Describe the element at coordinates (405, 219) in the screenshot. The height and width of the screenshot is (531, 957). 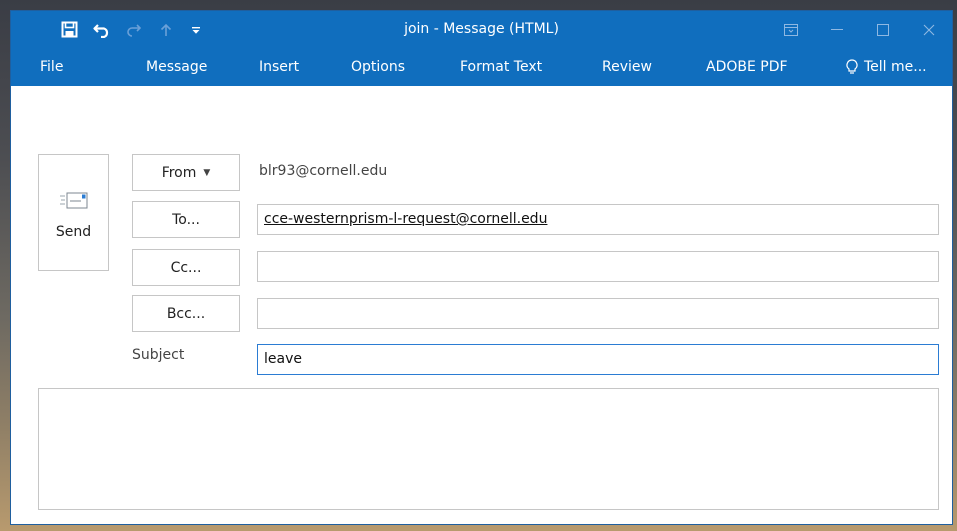
I see `to-recipient: cce-westernprism-l-request@cornell.edu` at that location.